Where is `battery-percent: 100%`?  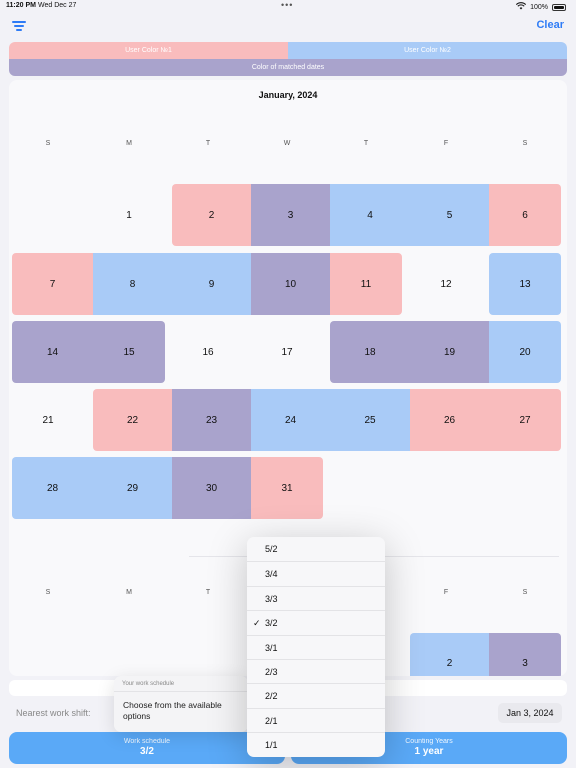 battery-percent: 100% is located at coordinates (539, 7).